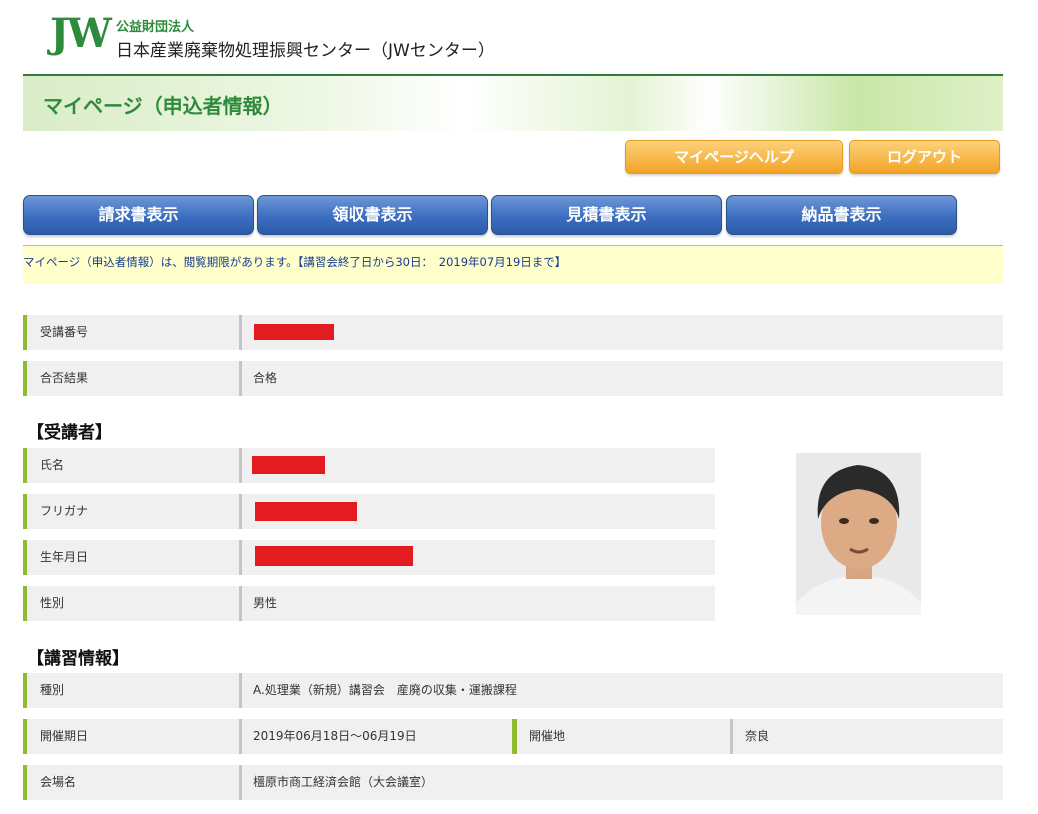  What do you see at coordinates (343, 782) in the screenshot?
I see `venue-value: 橿原市商工経済会館（大会議室）` at bounding box center [343, 782].